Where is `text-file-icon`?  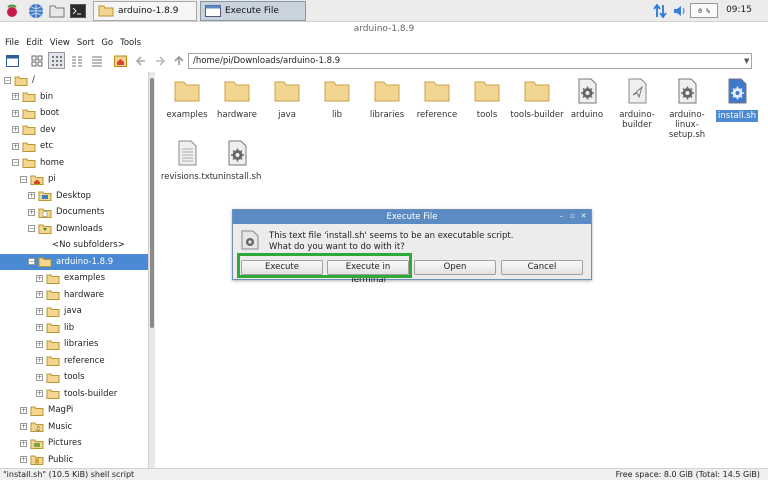 text-file-icon is located at coordinates (187, 153).